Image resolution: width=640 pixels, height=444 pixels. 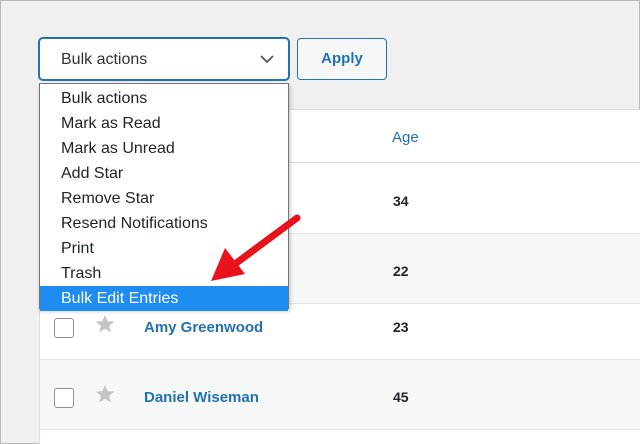 I want to click on bulk-actions-select: Bulk actions, so click(x=164, y=59).